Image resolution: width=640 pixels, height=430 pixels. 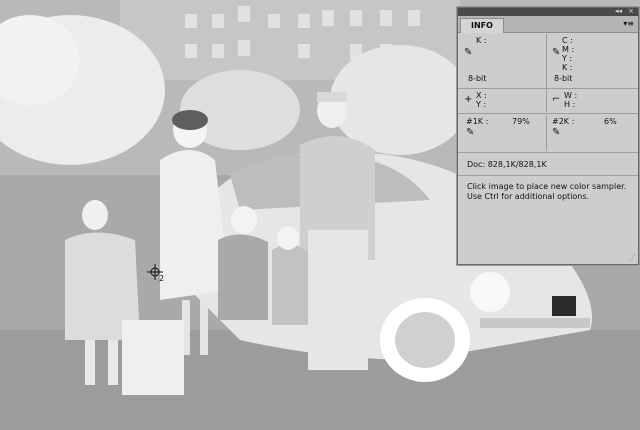 I want to click on panel-titlebar: ◂◂ ×, so click(x=548, y=11).